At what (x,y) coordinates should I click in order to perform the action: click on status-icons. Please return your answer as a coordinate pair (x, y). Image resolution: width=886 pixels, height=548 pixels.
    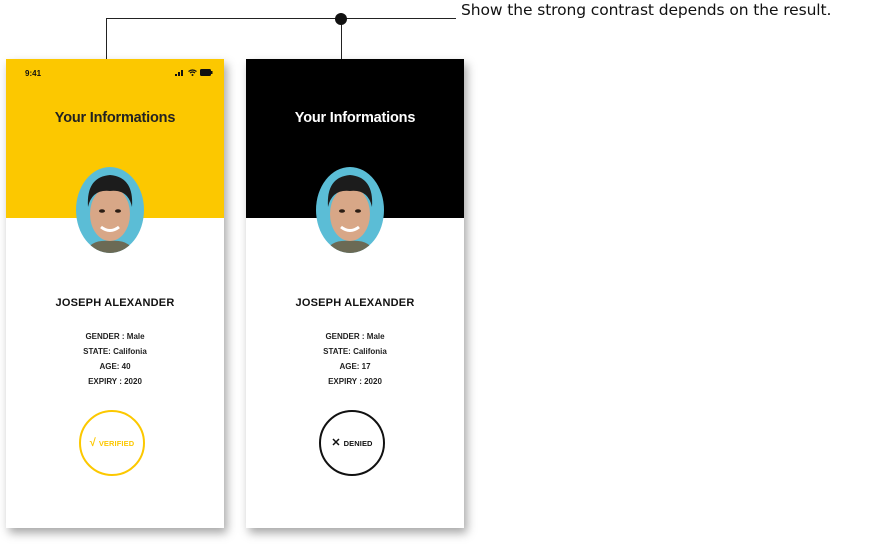
    Looking at the image, I should click on (194, 72).